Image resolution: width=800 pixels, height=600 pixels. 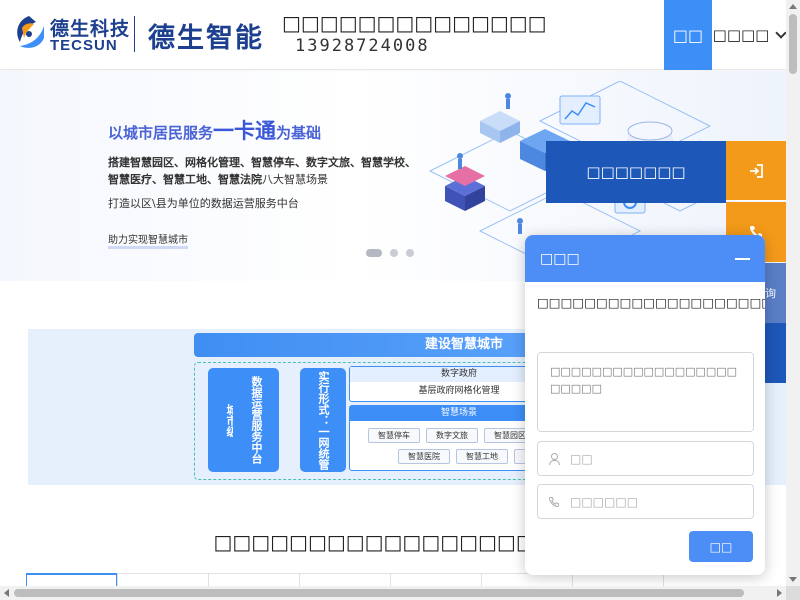 I want to click on banner-line-2-bold: 智慧医疗、智慧工地、智慧法院, so click(x=185, y=179).